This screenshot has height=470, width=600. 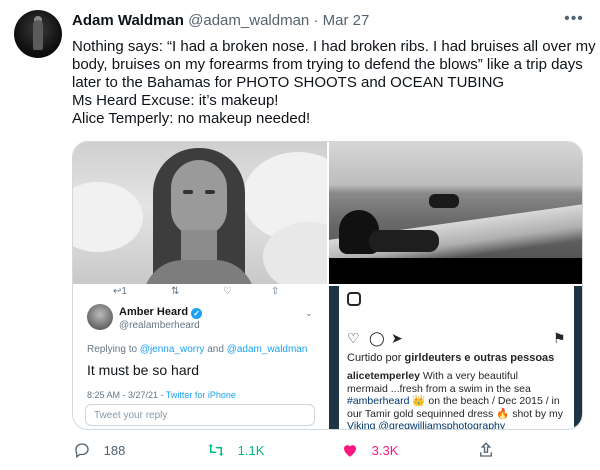 What do you see at coordinates (354, 299) in the screenshot?
I see `instagram-logo-icon` at bounding box center [354, 299].